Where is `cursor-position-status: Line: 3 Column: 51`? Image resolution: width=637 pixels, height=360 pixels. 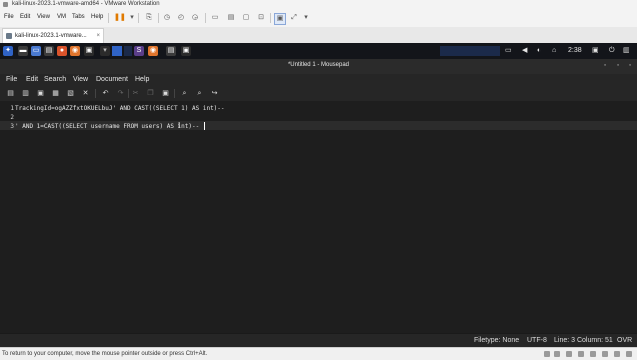
cursor-position-status: Line: 3 Column: 51 is located at coordinates (583, 340).